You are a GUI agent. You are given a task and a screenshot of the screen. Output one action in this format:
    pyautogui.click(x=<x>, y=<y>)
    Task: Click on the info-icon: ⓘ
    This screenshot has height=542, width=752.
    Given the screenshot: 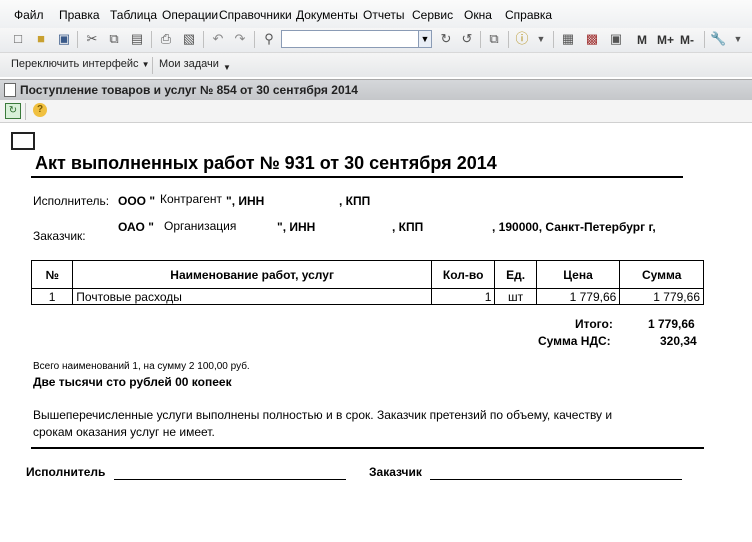 What is the action you would take?
    pyautogui.click(x=522, y=39)
    